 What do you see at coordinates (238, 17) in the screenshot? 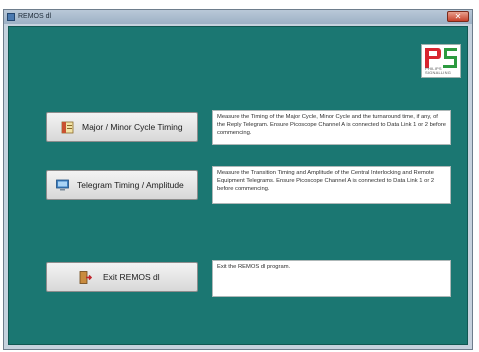
I see `title-bar: REMOS dl ✕` at bounding box center [238, 17].